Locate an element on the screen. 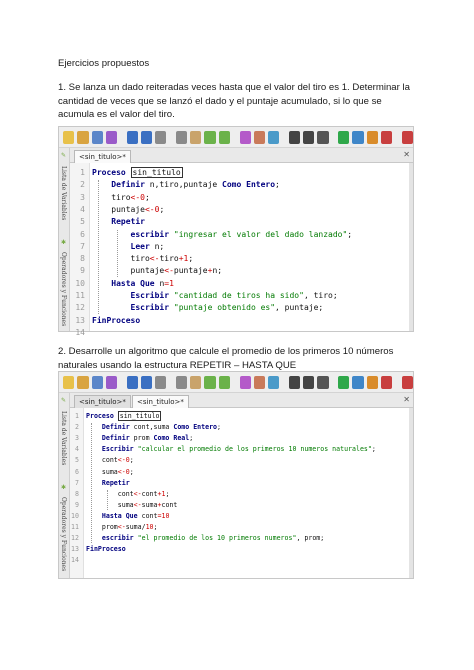  code-line: suma<-0; is located at coordinates (110, 472).